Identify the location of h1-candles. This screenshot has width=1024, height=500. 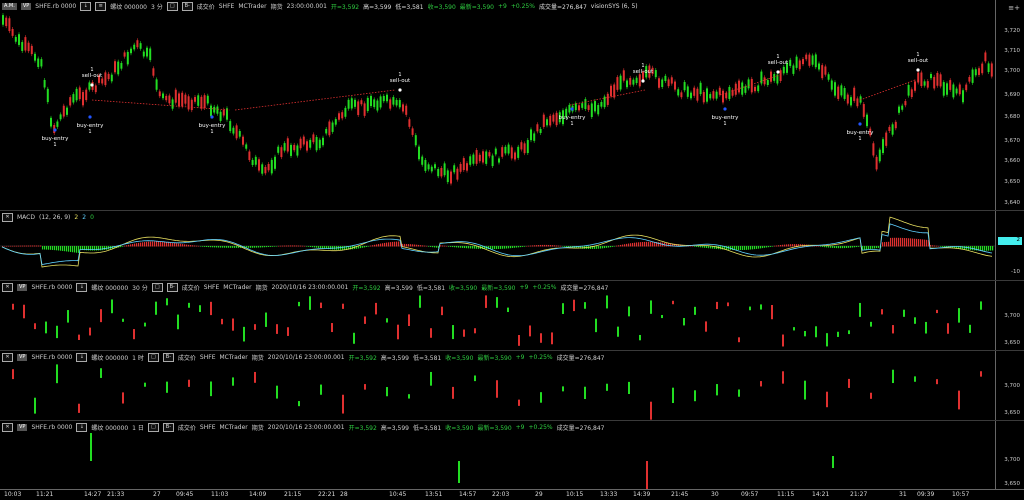
(498, 386).